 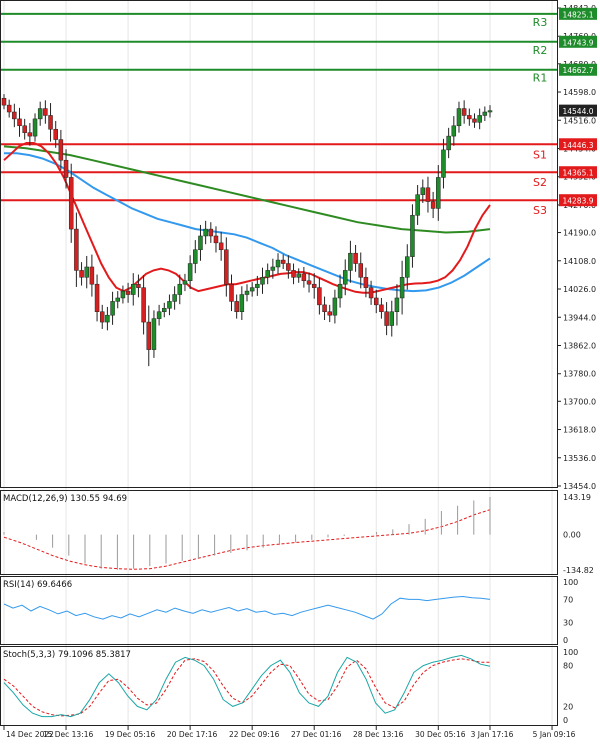 What do you see at coordinates (577, 70) in the screenshot?
I see `level-price-value: 14662.7` at bounding box center [577, 70].